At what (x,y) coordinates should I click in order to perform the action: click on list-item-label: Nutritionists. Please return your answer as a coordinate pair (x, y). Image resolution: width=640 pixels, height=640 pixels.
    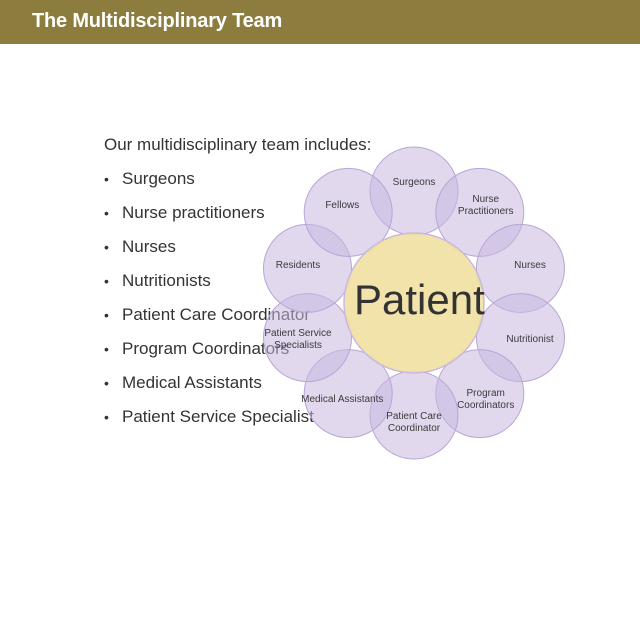
    Looking at the image, I should click on (166, 280).